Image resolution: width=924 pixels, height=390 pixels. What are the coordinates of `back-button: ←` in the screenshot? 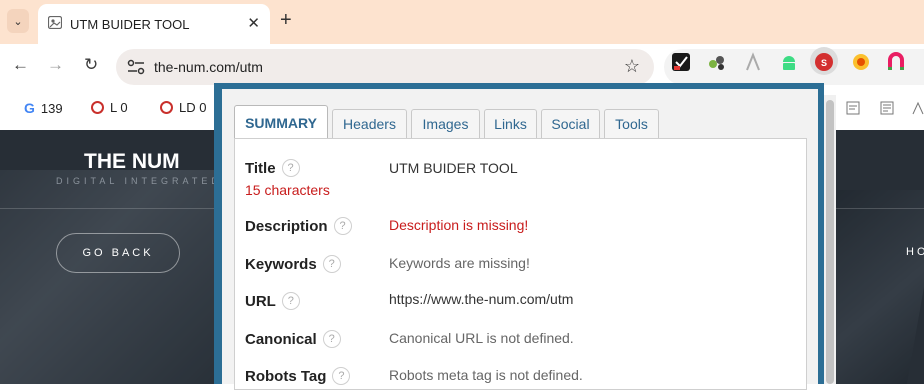 It's located at (20, 65).